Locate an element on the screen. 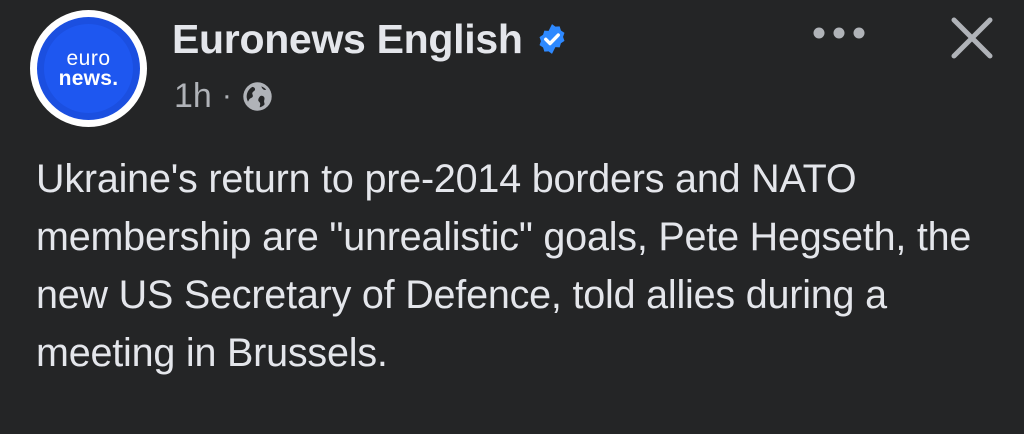 This screenshot has height=434, width=1024. more-options-button is located at coordinates (839, 33).